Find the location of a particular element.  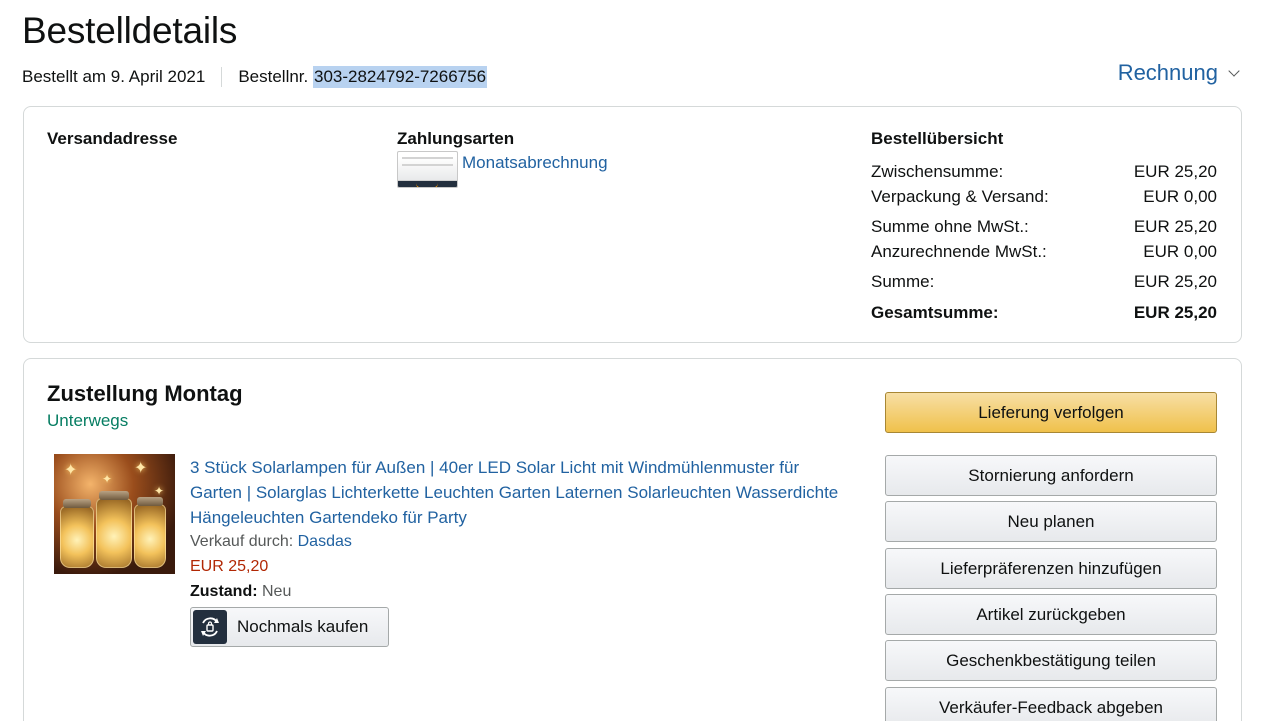

invoice-label: Rechnung is located at coordinates (1167, 72).